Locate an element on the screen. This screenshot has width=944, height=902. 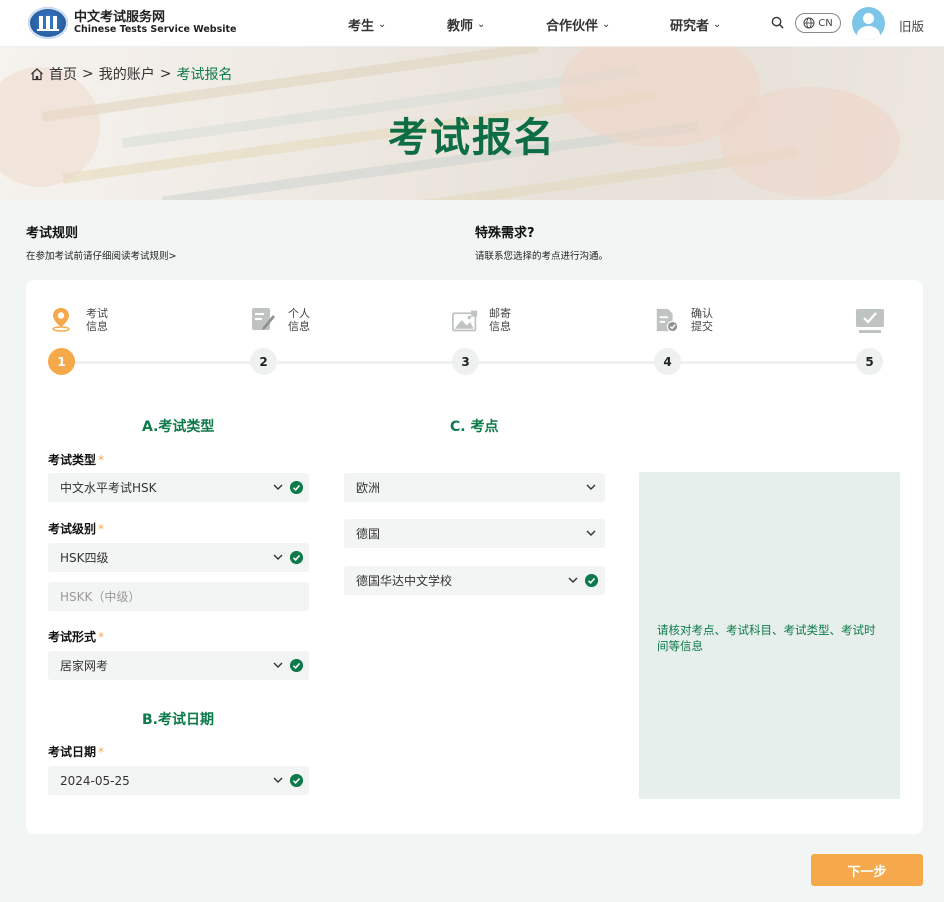
hskk-select: HSKK（中级） is located at coordinates (178, 596).